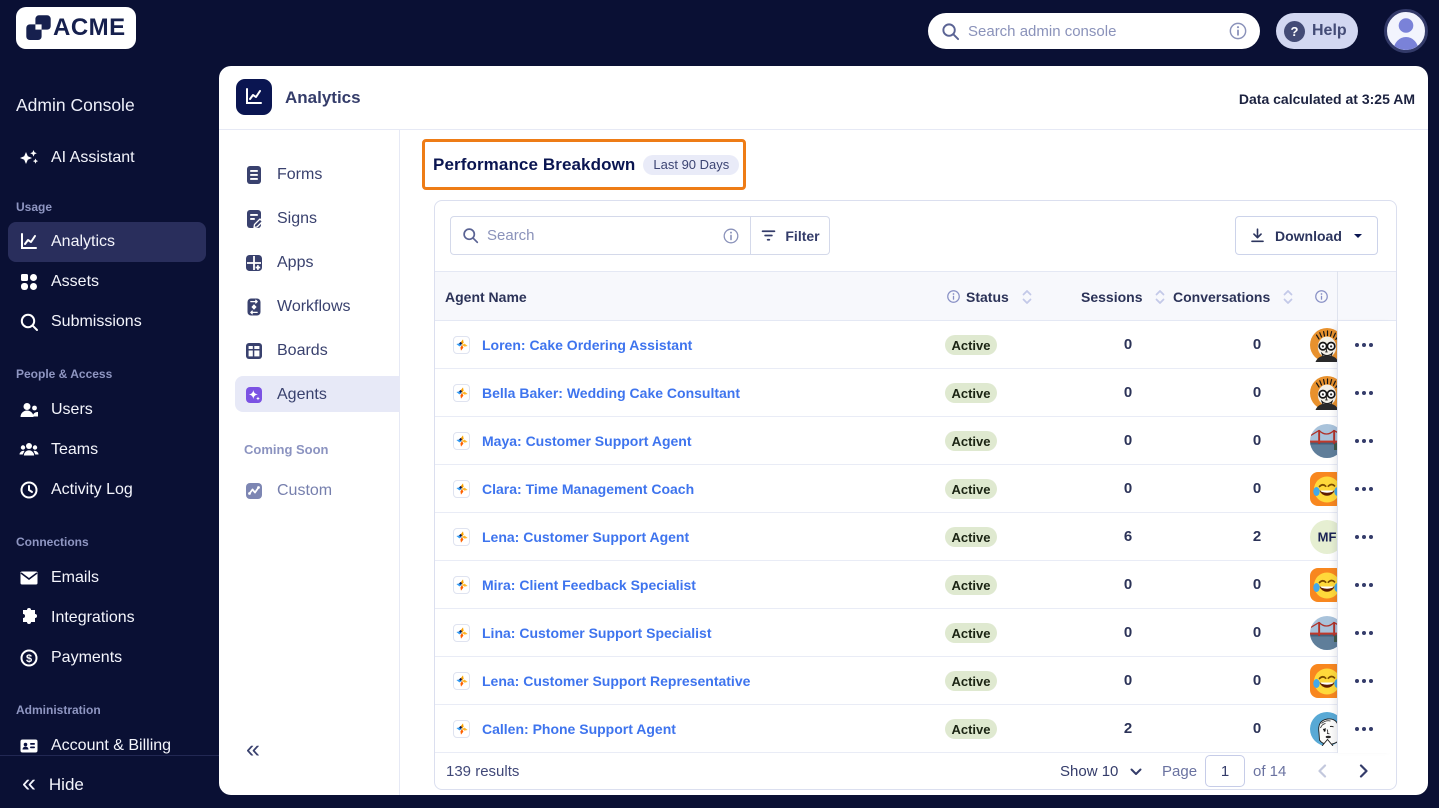 Image resolution: width=1439 pixels, height=808 pixels. Describe the element at coordinates (1327, 537) in the screenshot. I see `svg-text: MF` at that location.